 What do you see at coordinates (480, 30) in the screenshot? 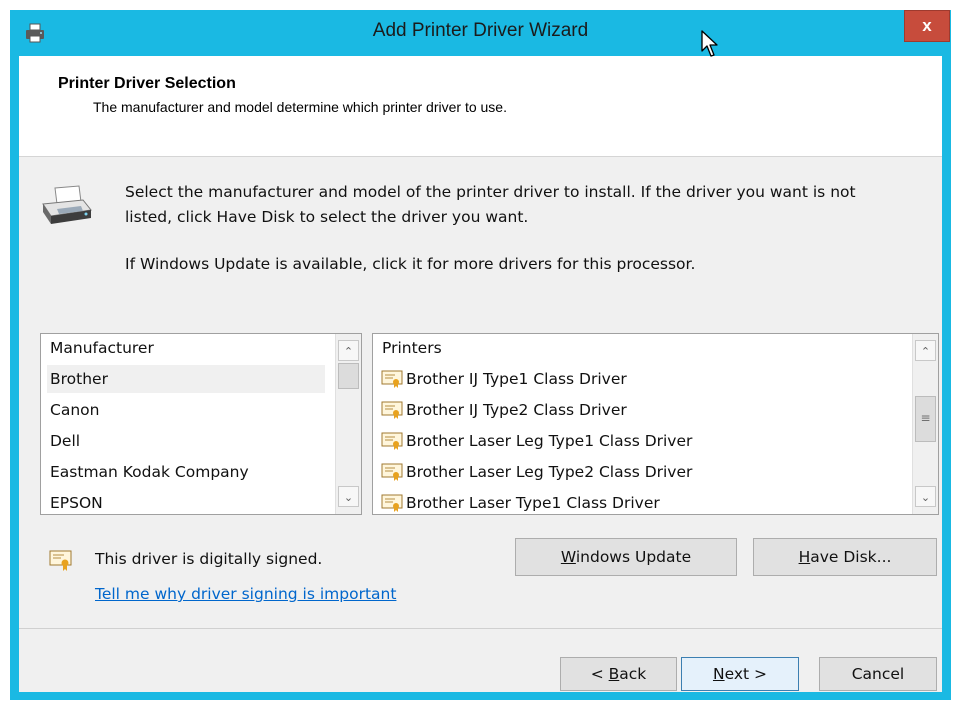
I see `window-title: Add Printer Driver Wizard` at bounding box center [480, 30].